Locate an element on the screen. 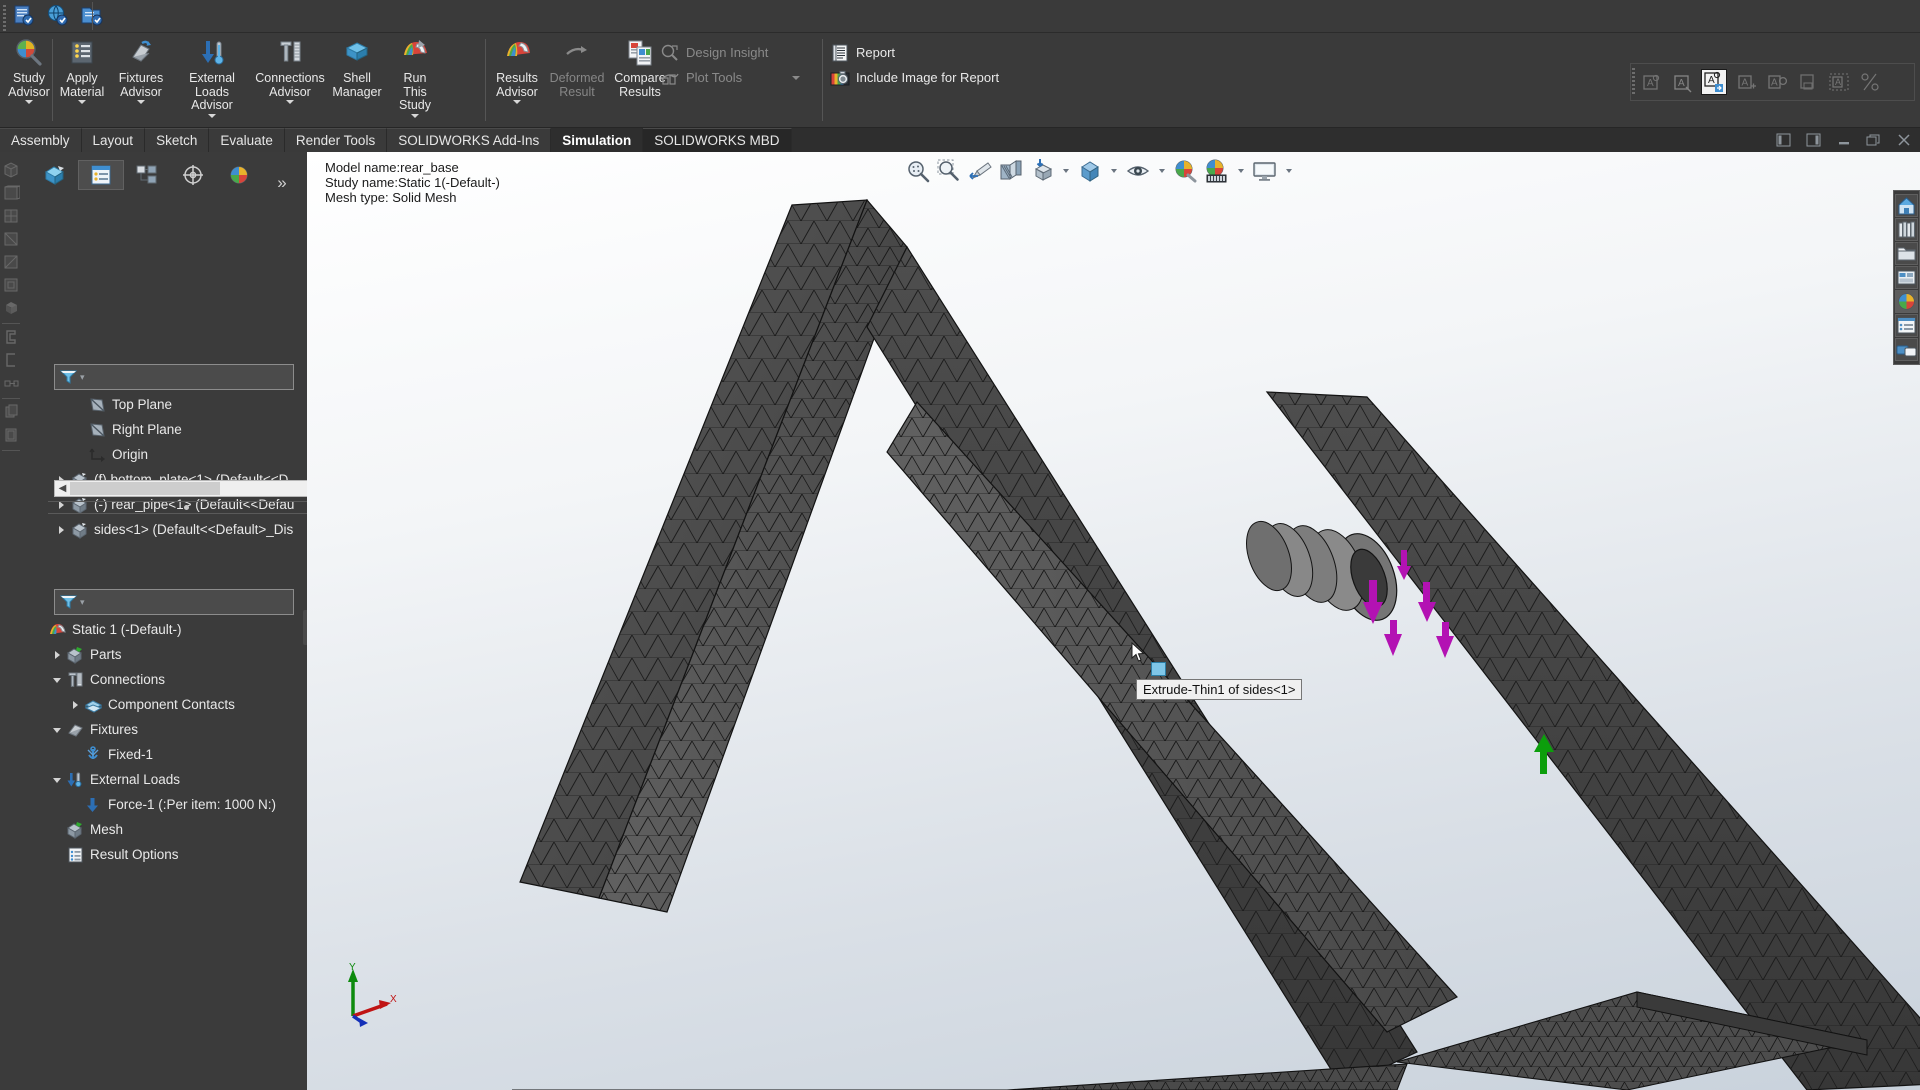 This screenshot has height=1090, width=1920. task-pane-view-palette-icon is located at coordinates (1906, 277).